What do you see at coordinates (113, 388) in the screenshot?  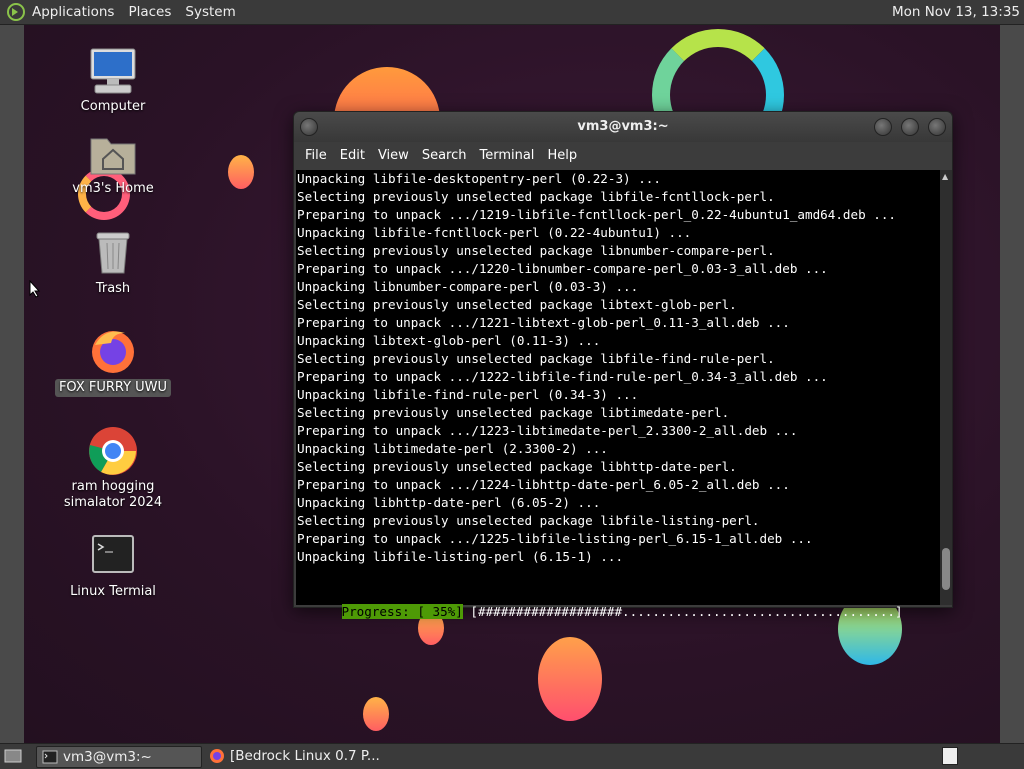 I see `desktop-icon-label: FOX FURRY UWU` at bounding box center [113, 388].